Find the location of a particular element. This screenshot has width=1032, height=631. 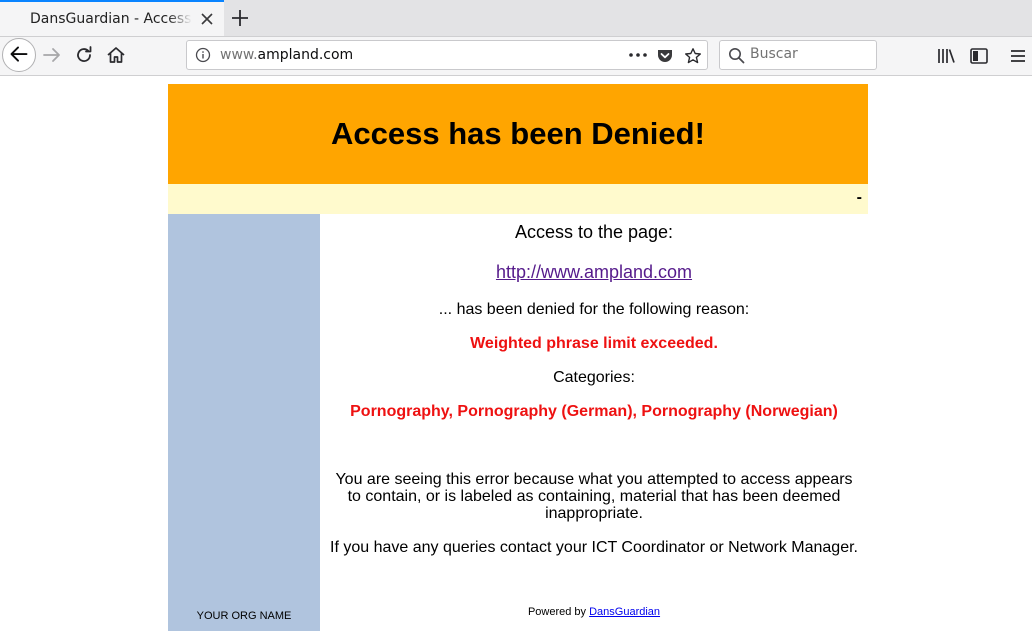

search-bar is located at coordinates (798, 55).